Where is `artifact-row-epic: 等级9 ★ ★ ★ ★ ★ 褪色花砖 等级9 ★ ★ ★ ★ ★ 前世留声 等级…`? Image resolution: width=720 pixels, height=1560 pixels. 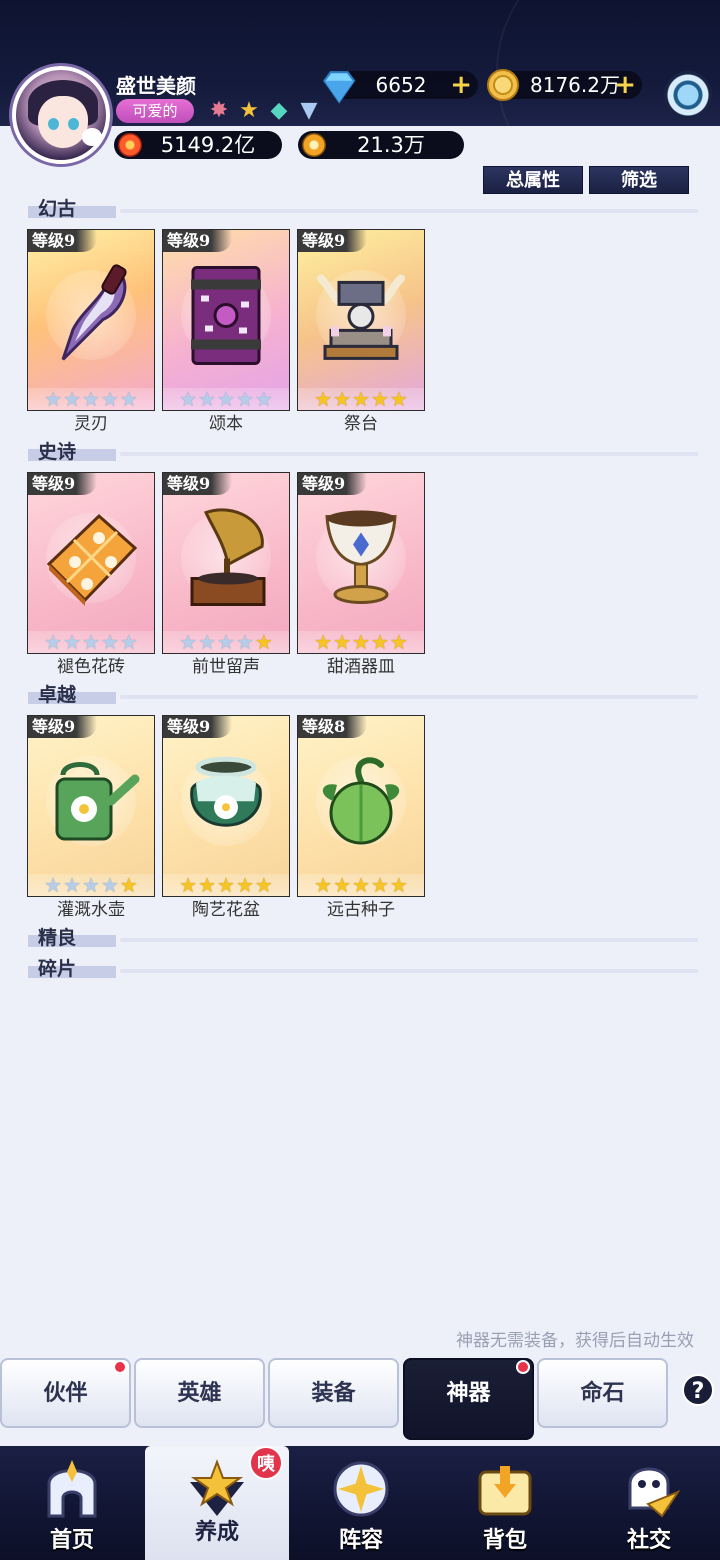
artifact-row-epic: 等级9 ★ ★ ★ ★ ★ 褪色花砖 等级9 ★ ★ ★ ★ ★ 前世留声 等级… is located at coordinates (226, 575).